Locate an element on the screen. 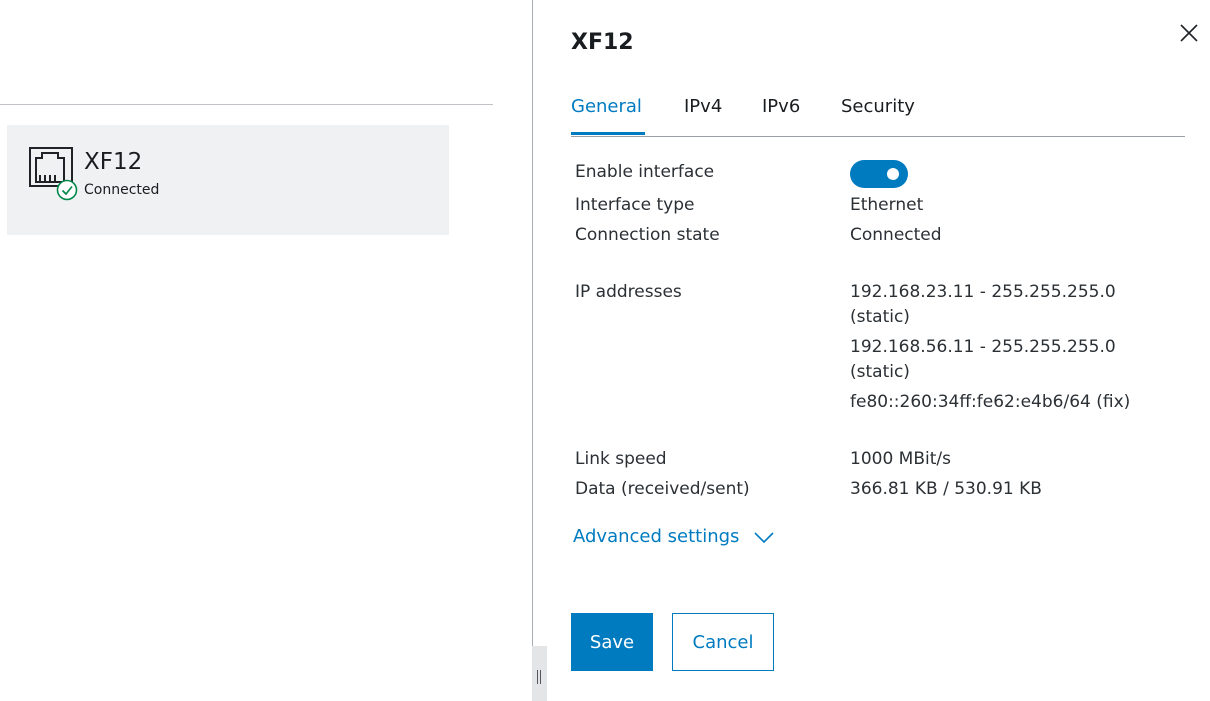 This screenshot has height=701, width=1210. pane-splitter is located at coordinates (532, 350).